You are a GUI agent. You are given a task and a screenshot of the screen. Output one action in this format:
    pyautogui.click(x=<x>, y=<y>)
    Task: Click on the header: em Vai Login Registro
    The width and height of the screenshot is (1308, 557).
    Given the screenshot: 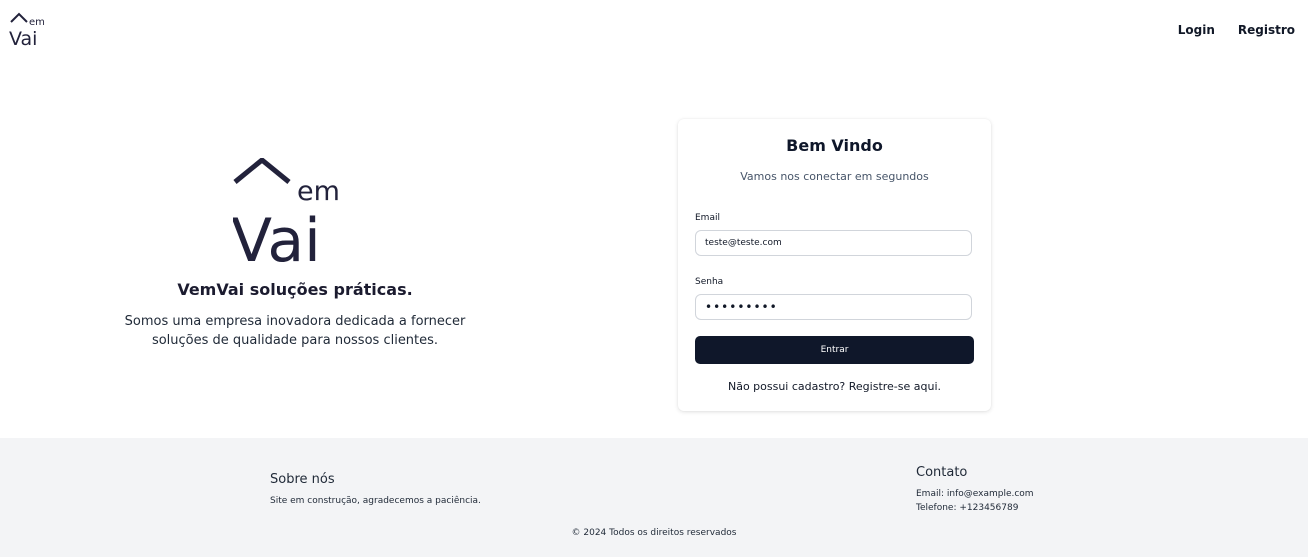 What is the action you would take?
    pyautogui.click(x=654, y=30)
    